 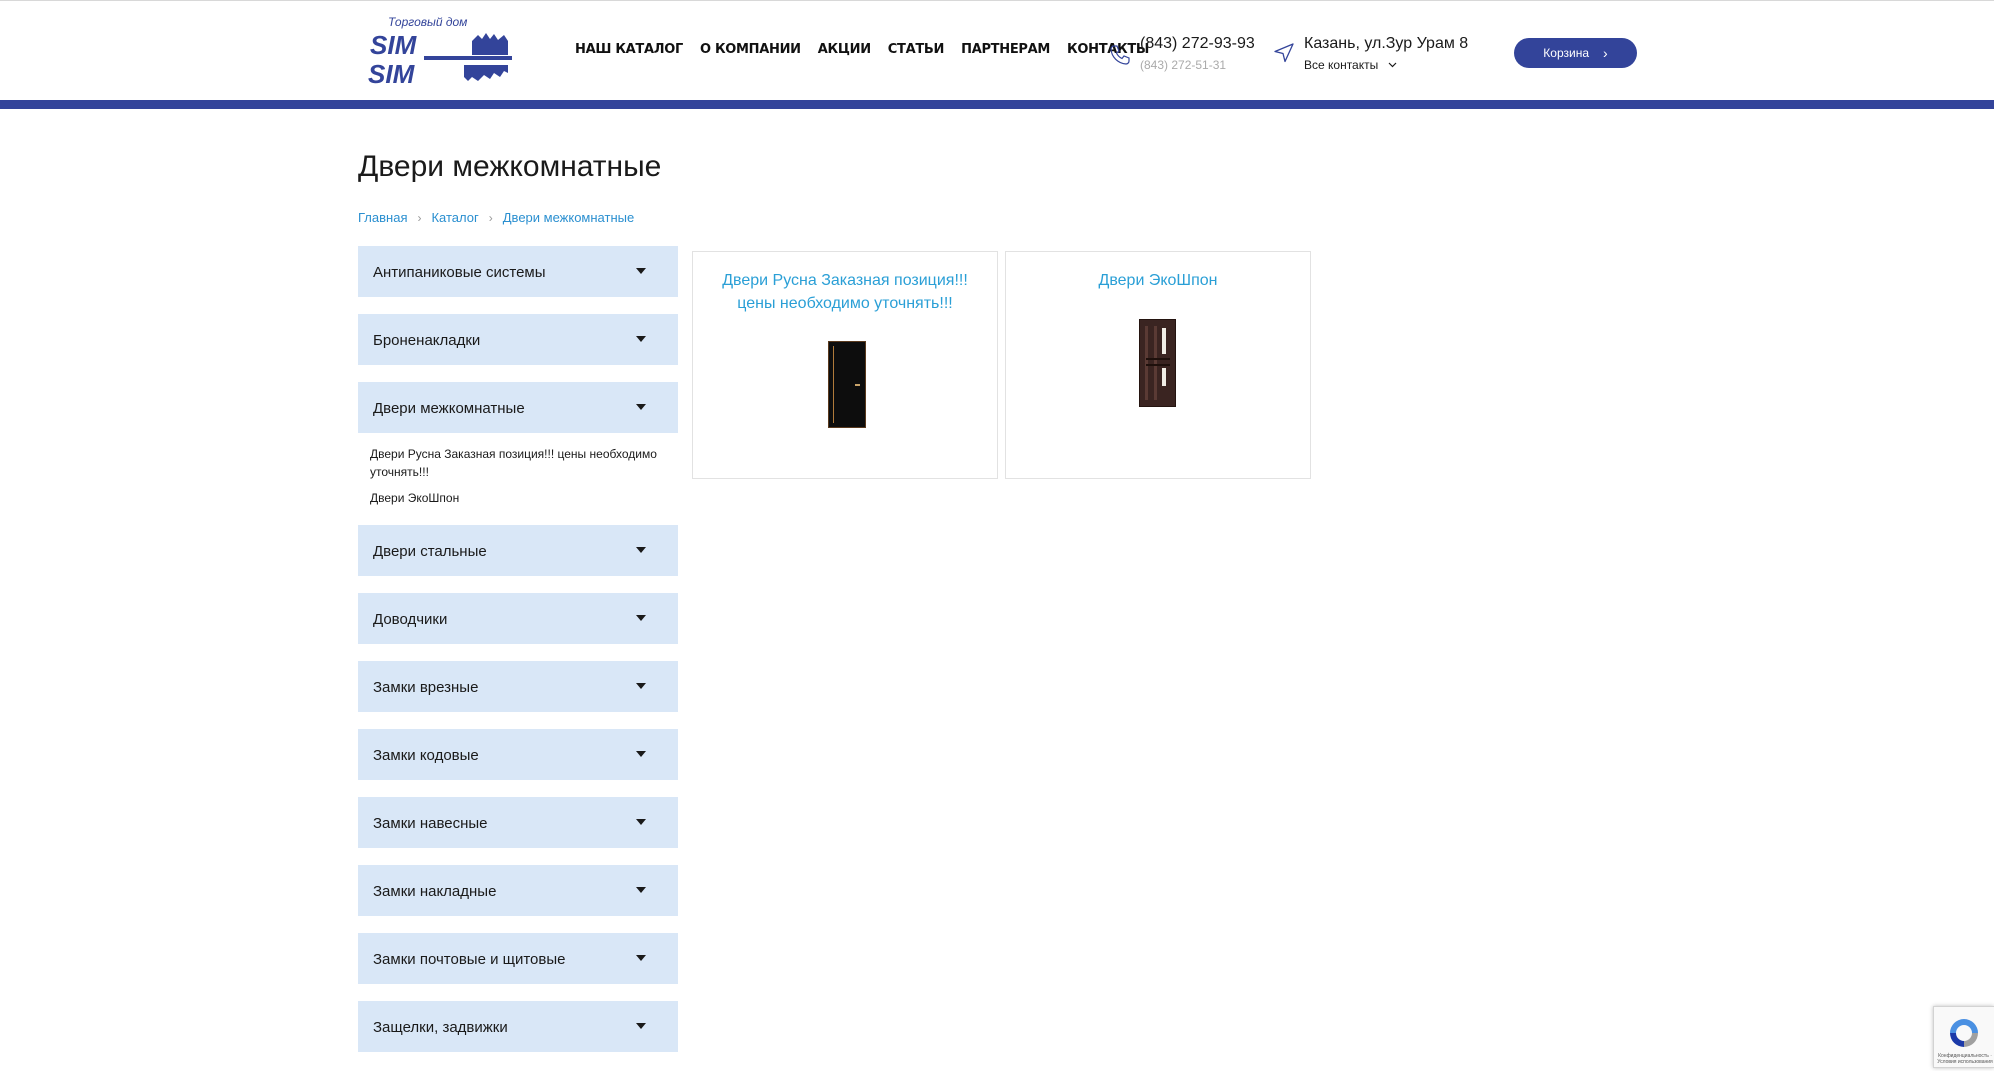 I want to click on phone-icon, so click(x=1120, y=55).